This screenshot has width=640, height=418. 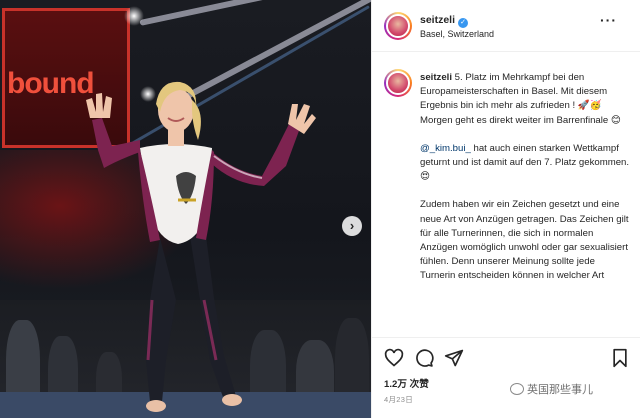 What do you see at coordinates (445, 148) in the screenshot?
I see `mention-link: @_kim.bui_` at bounding box center [445, 148].